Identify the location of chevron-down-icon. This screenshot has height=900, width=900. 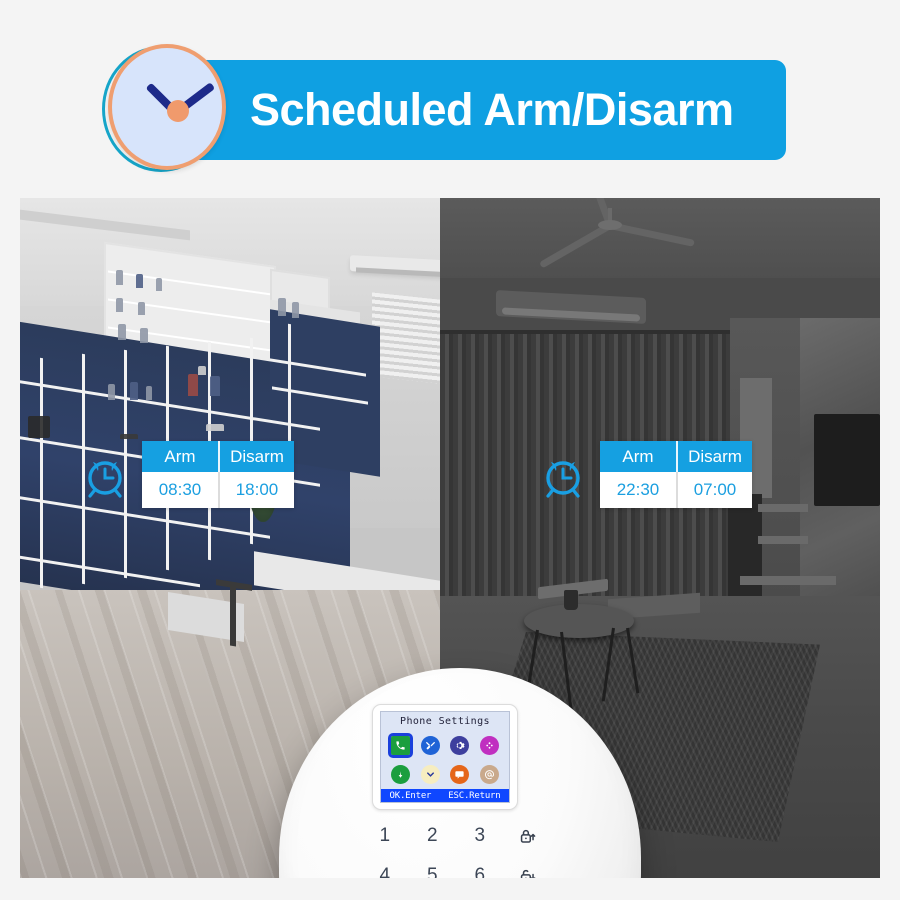
(430, 774).